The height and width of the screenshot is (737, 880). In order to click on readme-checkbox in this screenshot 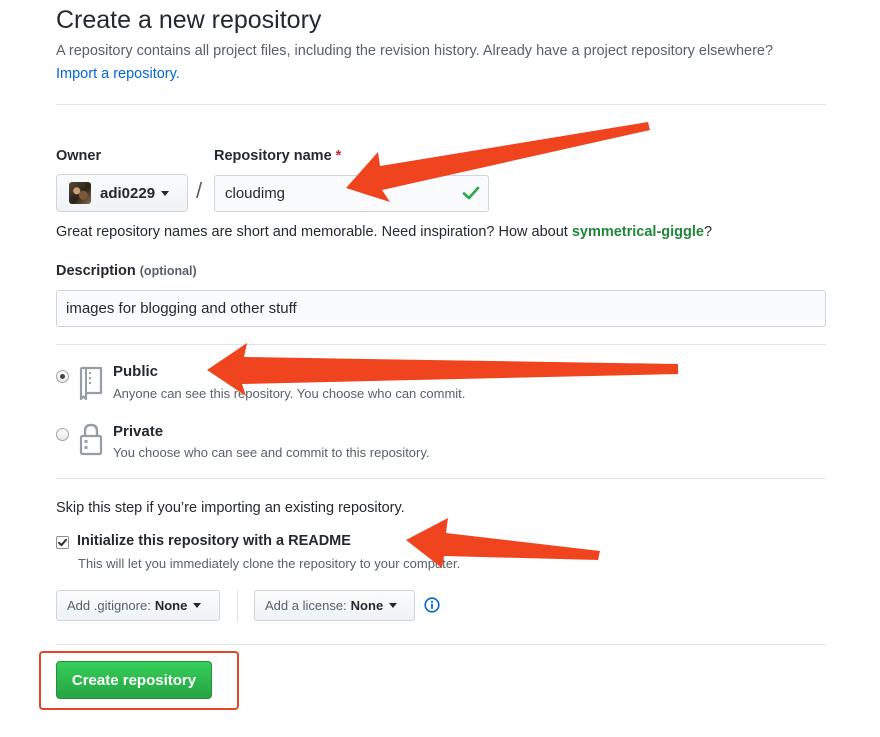, I will do `click(62, 542)`.